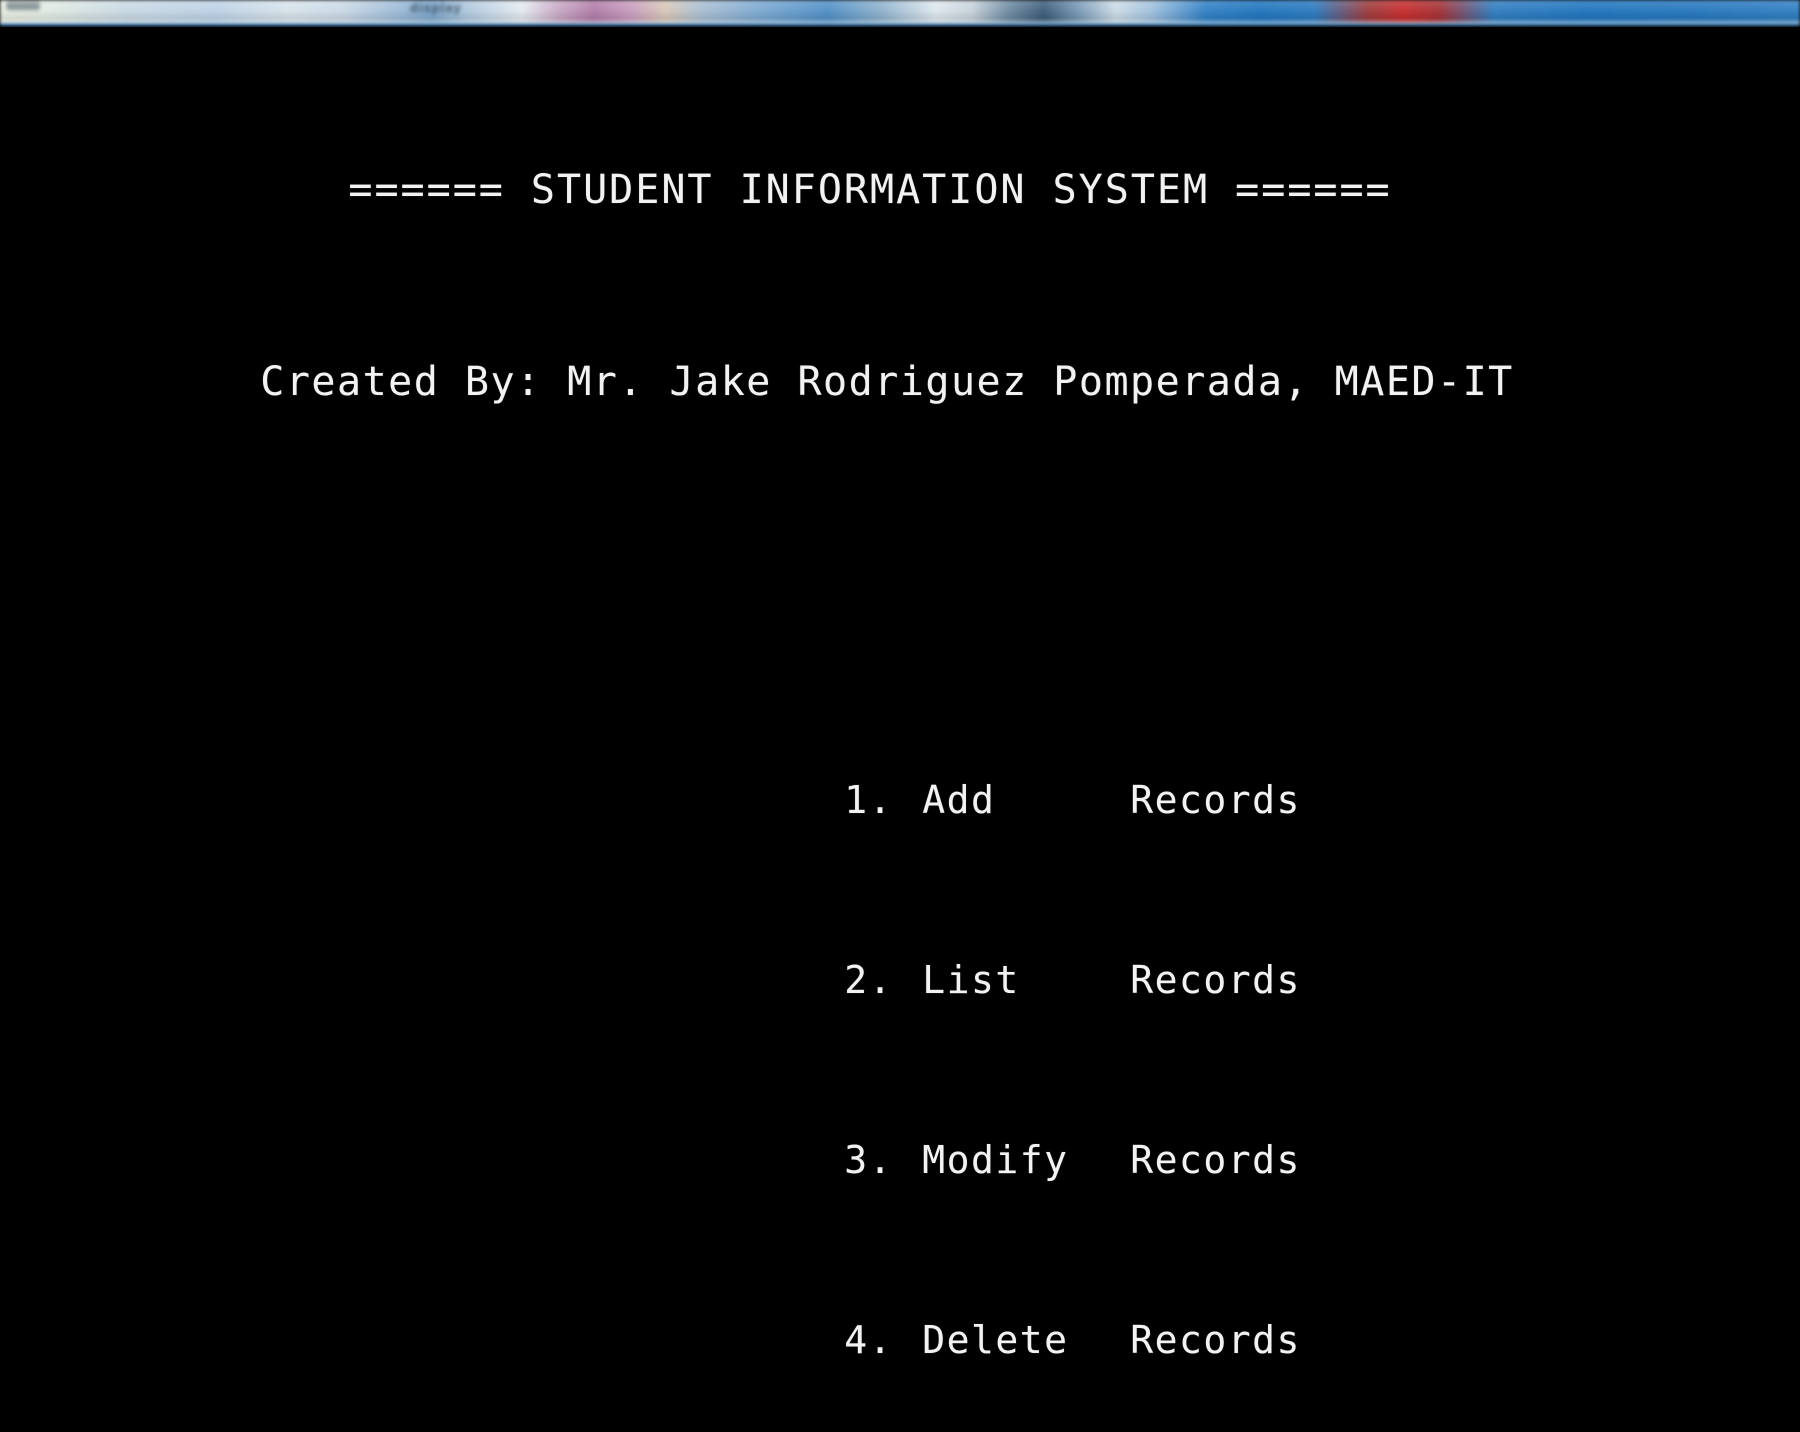 The height and width of the screenshot is (1432, 1800). What do you see at coordinates (869, 1160) in the screenshot?
I see `menu-item-number: 3.` at bounding box center [869, 1160].